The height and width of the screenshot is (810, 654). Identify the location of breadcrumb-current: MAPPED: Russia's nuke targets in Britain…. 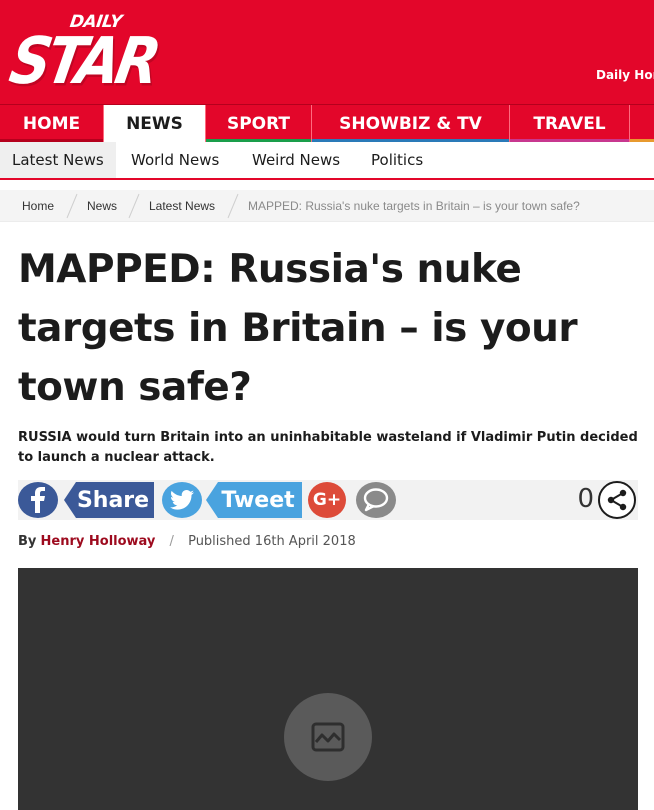
(414, 206).